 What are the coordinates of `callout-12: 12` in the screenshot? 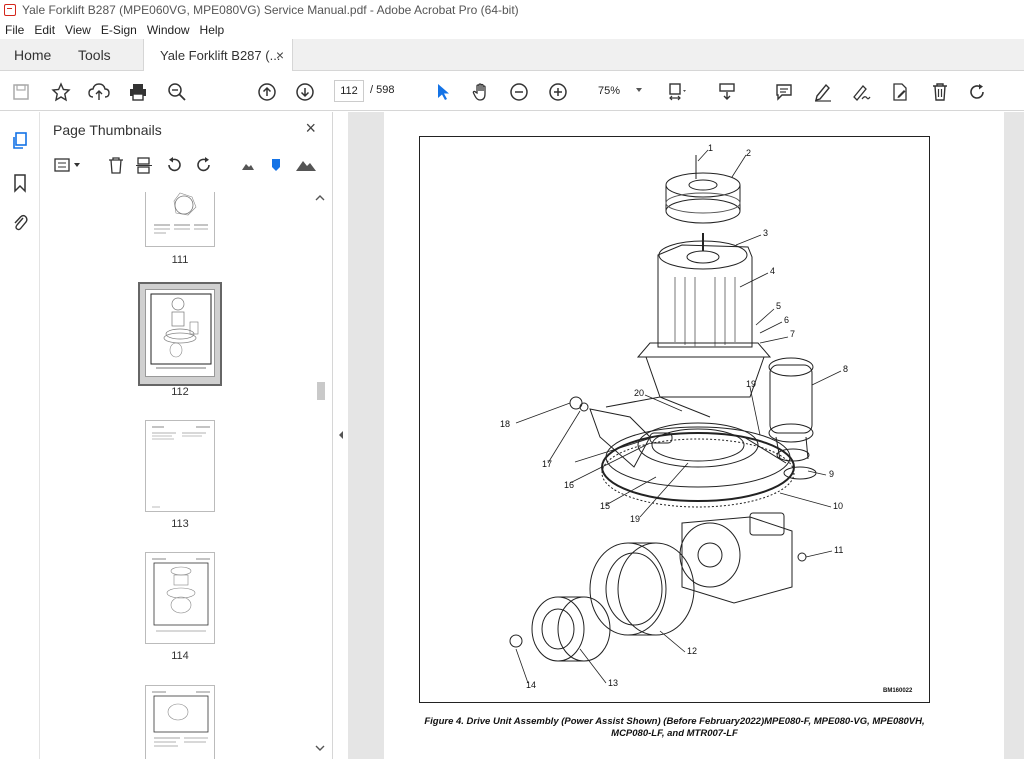 It's located at (692, 651).